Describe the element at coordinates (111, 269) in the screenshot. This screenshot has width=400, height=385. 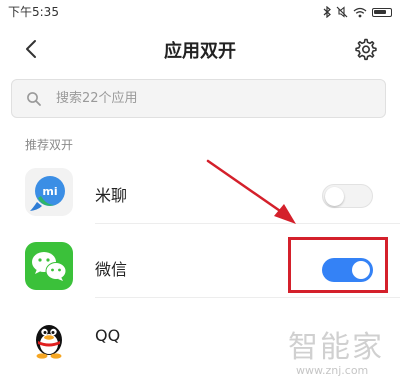
I see `app-name: 微信` at that location.